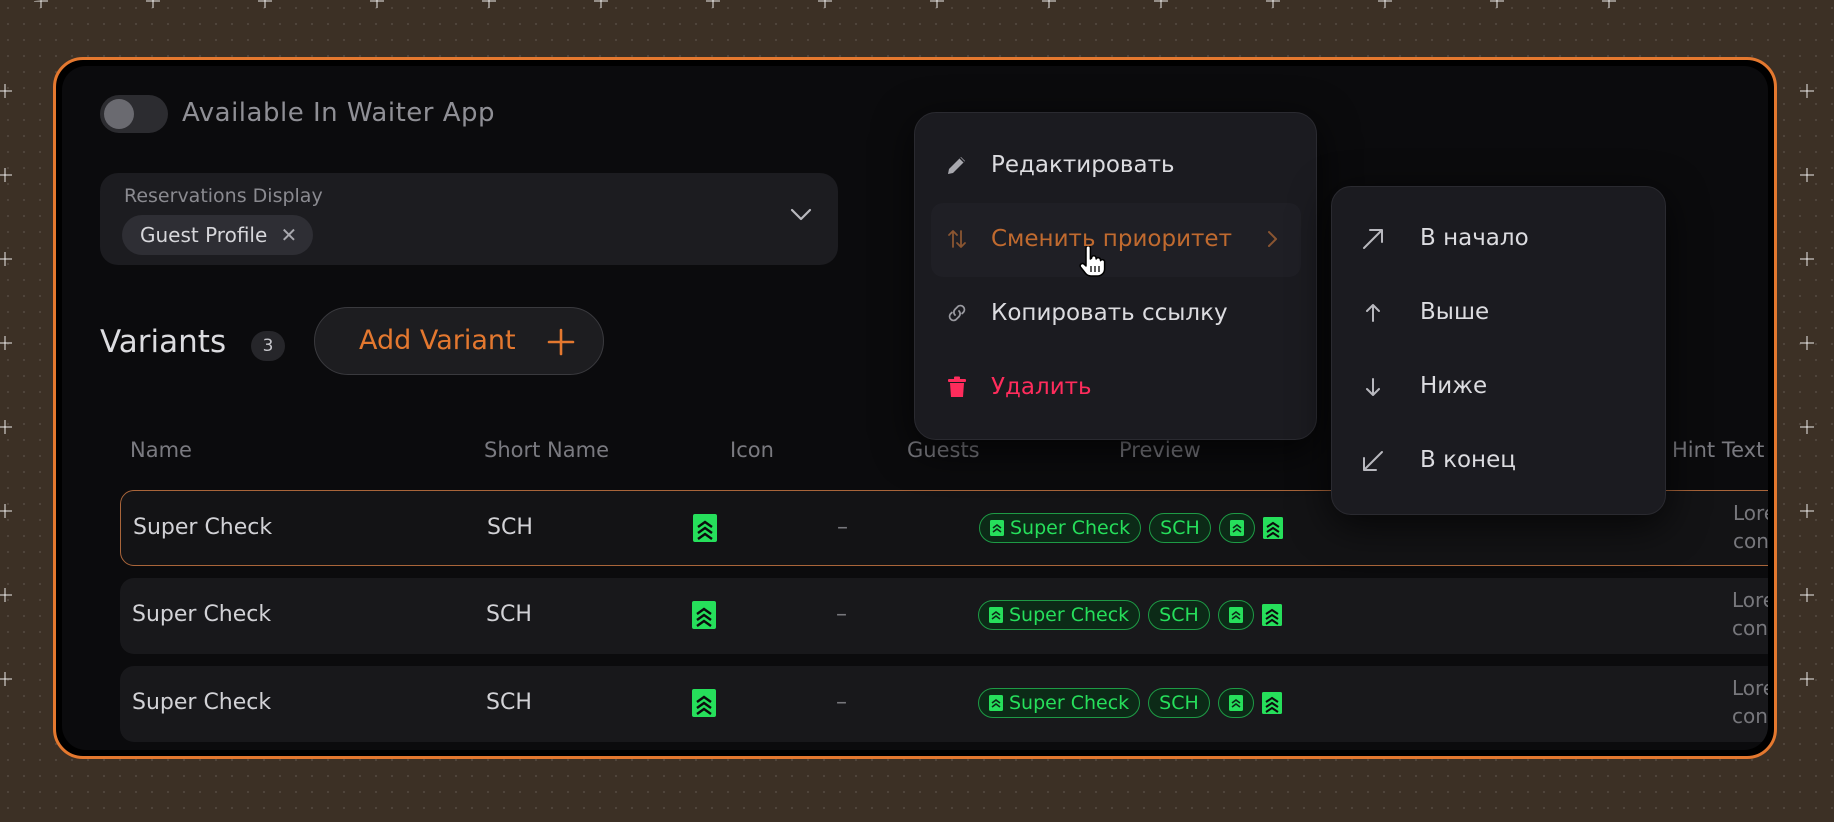 The image size is (1834, 822). I want to click on plus-icon, so click(561, 342).